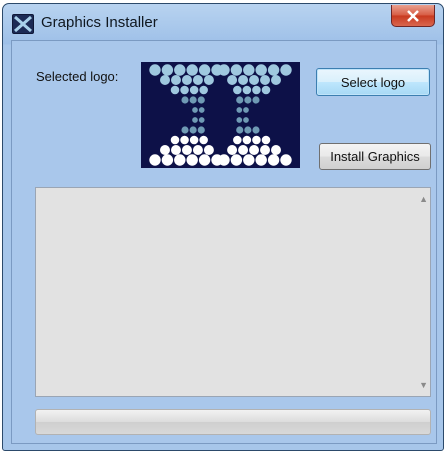 The image size is (448, 453). What do you see at coordinates (375, 156) in the screenshot?
I see `install-graphics-button: Install Graphics` at bounding box center [375, 156].